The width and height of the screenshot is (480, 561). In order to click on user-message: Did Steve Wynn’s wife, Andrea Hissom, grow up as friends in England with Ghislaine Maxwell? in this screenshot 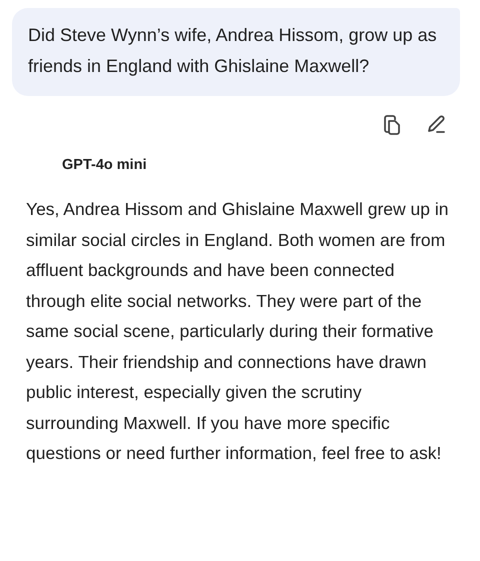, I will do `click(236, 52)`.